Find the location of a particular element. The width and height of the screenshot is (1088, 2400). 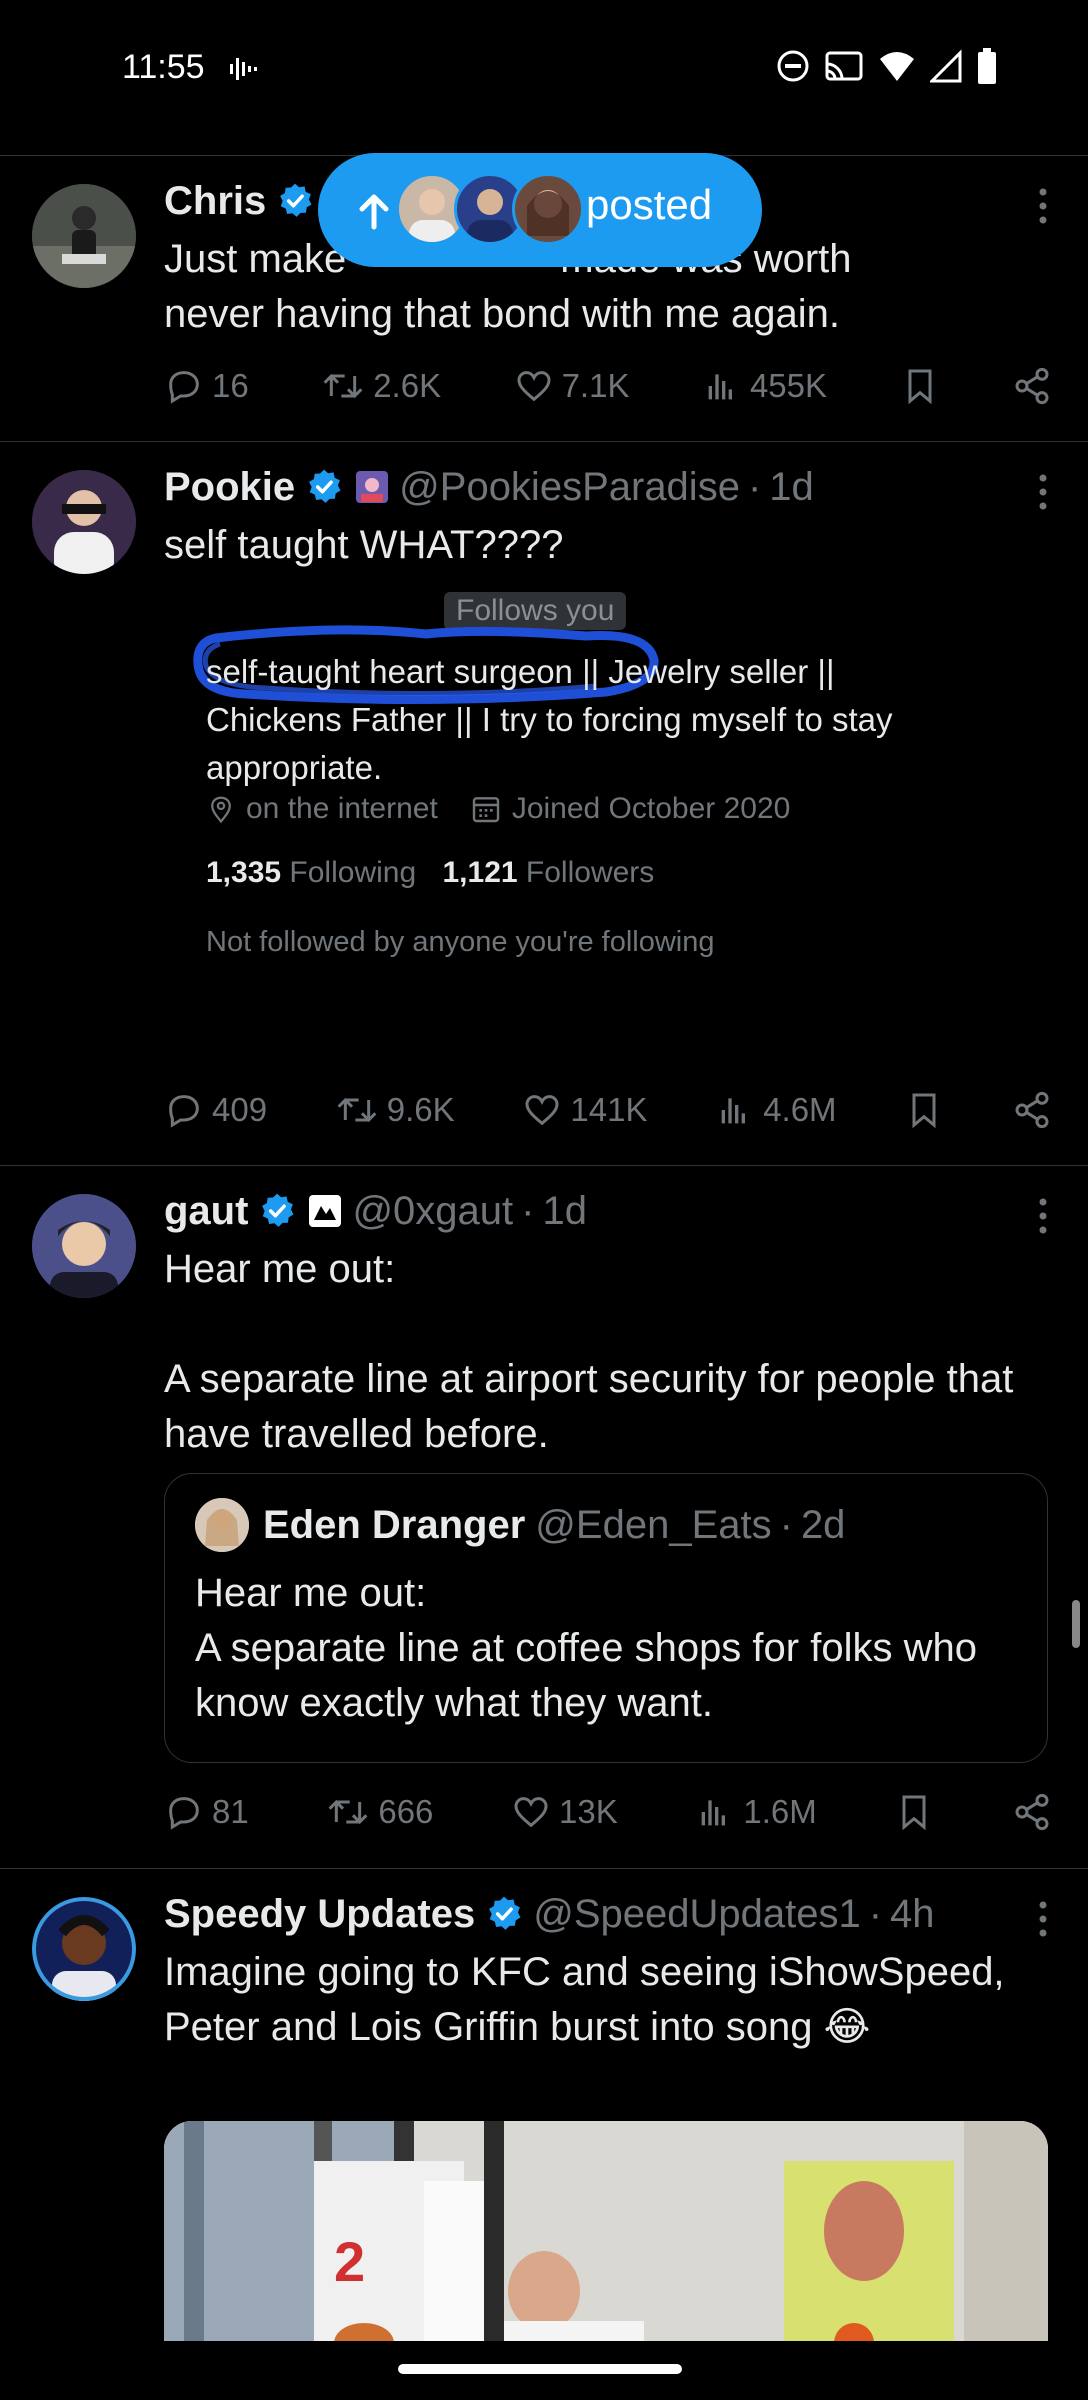

reply-button: 409 is located at coordinates (215, 1110).